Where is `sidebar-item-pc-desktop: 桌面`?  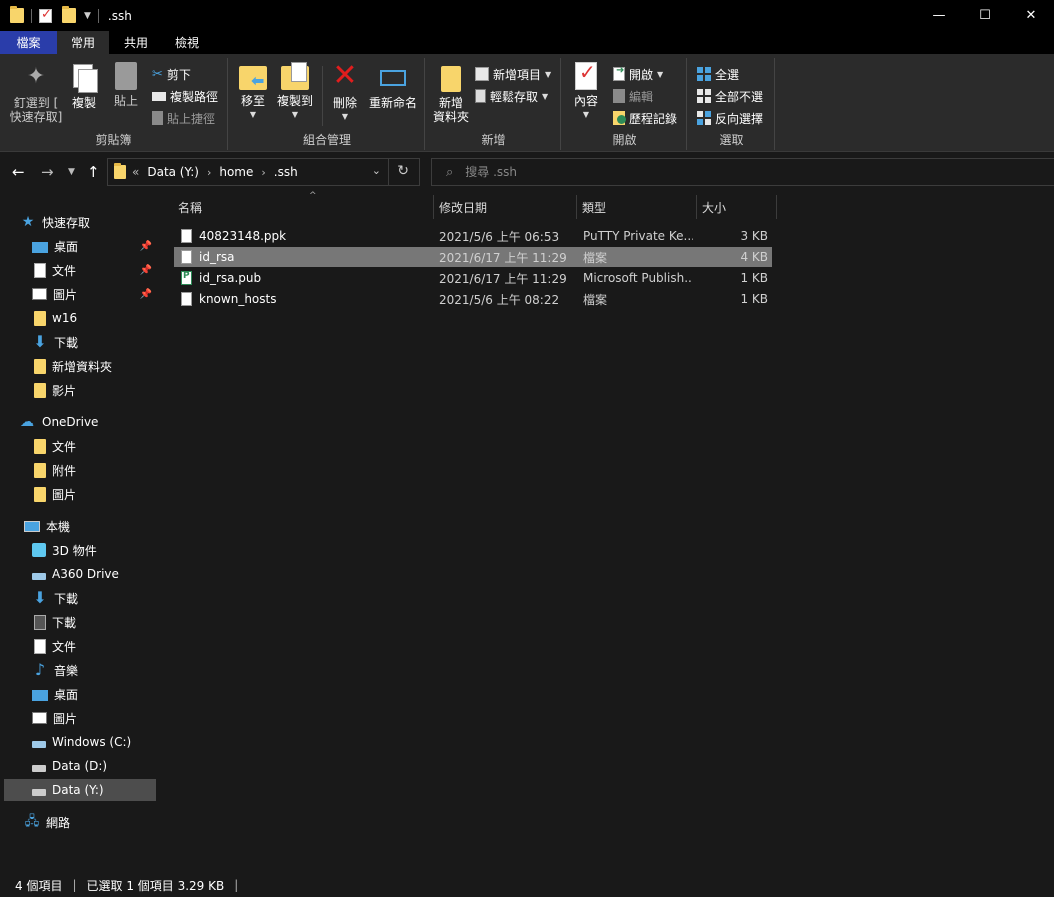 sidebar-item-pc-desktop: 桌面 is located at coordinates (94, 694).